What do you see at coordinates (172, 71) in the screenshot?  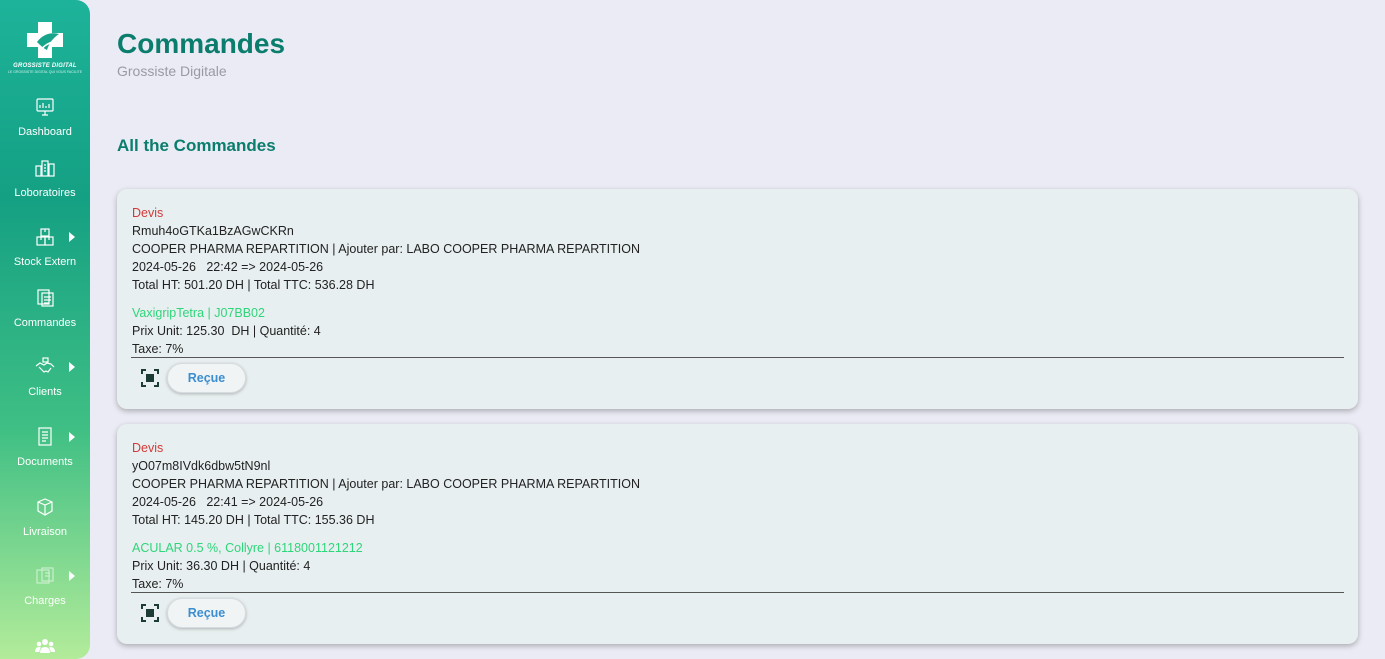 I see `page-subtitle: Grossiste Digitale` at bounding box center [172, 71].